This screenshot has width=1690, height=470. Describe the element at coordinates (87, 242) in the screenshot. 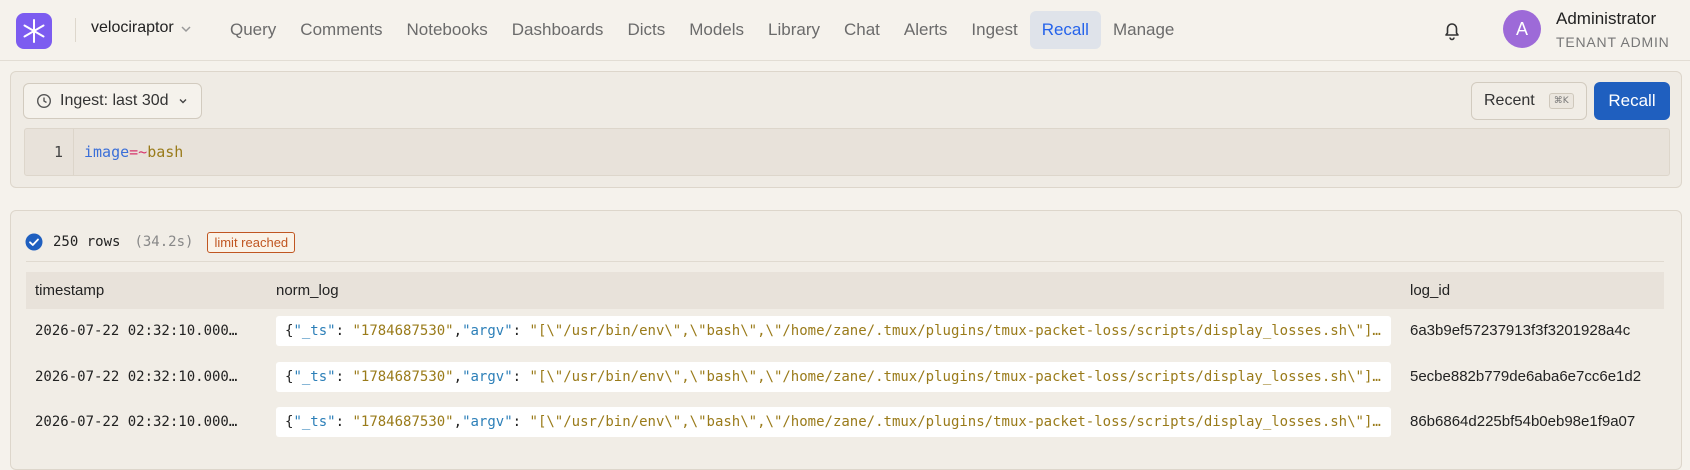

I see `row-count: 250 rows` at that location.